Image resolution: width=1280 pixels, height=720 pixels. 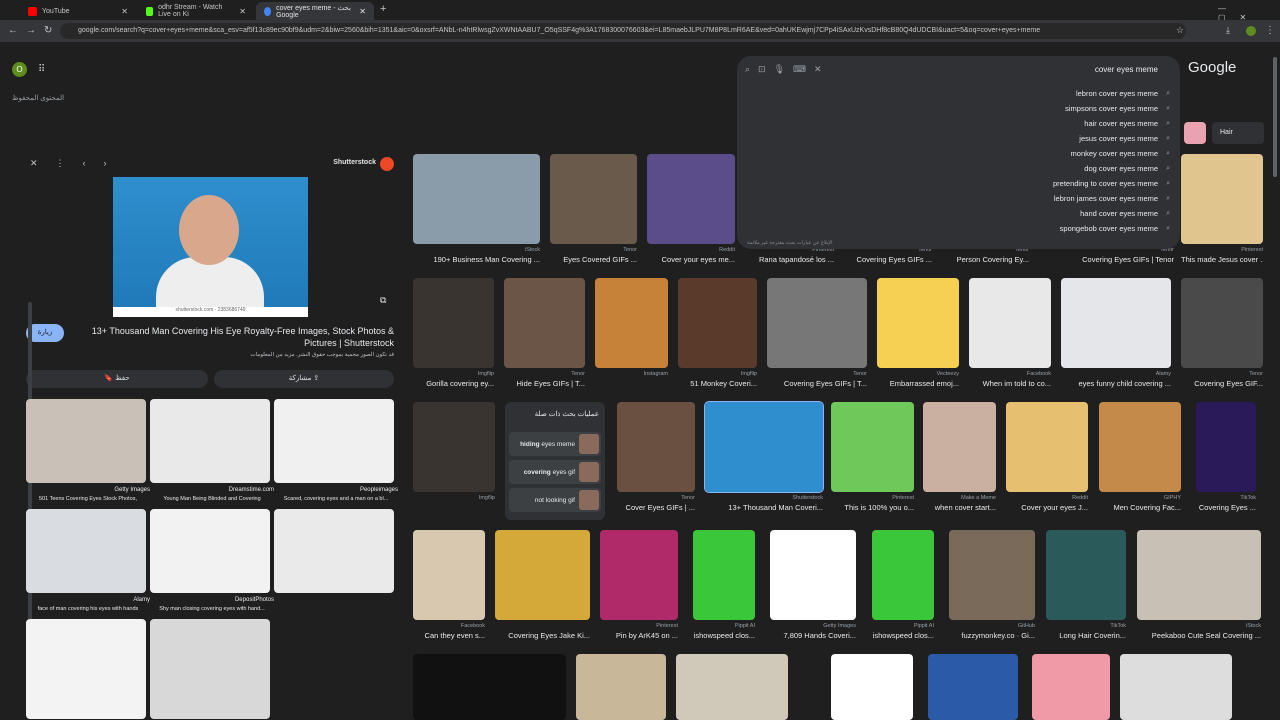 I want to click on suggestion-item: monkey cover eyes meme ⌕, so click(x=1120, y=153).